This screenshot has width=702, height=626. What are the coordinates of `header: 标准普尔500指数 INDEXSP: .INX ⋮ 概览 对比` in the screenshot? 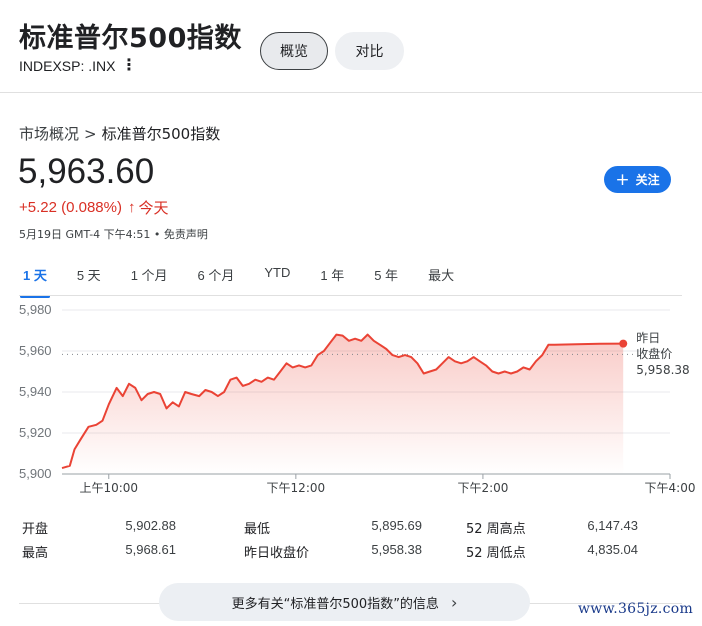 It's located at (351, 46).